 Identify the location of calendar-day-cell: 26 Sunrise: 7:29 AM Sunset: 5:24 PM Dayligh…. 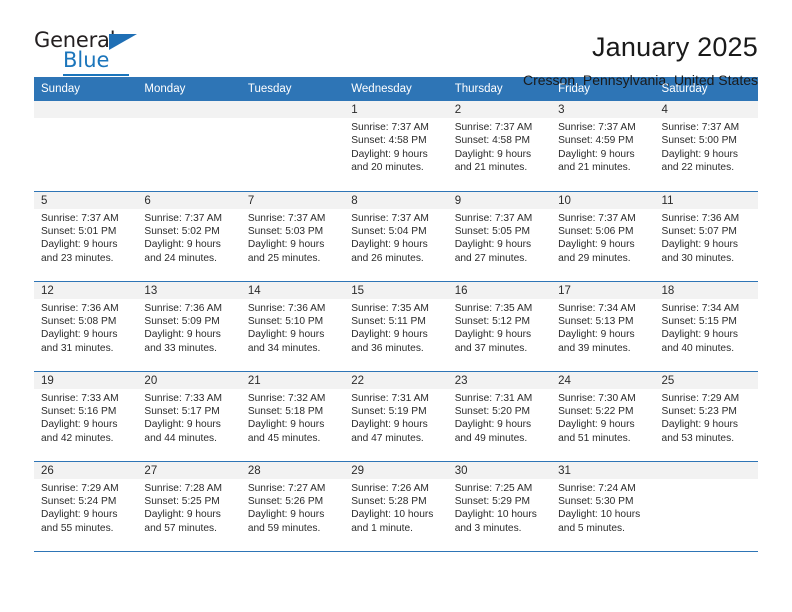
(86, 506).